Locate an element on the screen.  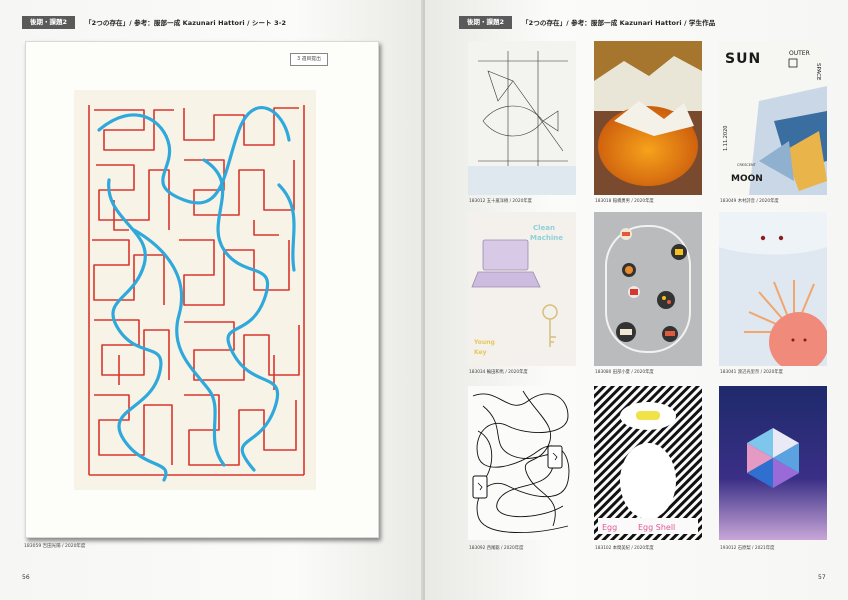
machine-text: Machine is located at coordinates (546, 238).